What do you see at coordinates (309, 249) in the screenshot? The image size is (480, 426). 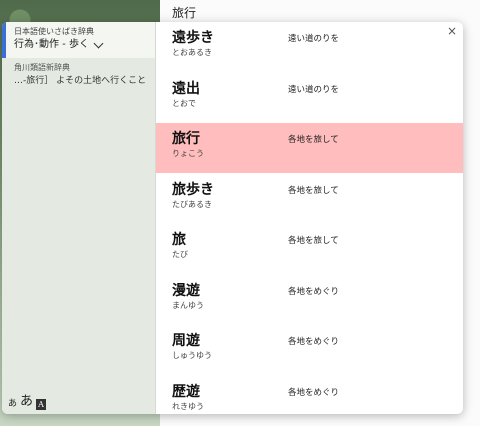 I see `result-row: 旅たび 各地を旅して` at bounding box center [309, 249].